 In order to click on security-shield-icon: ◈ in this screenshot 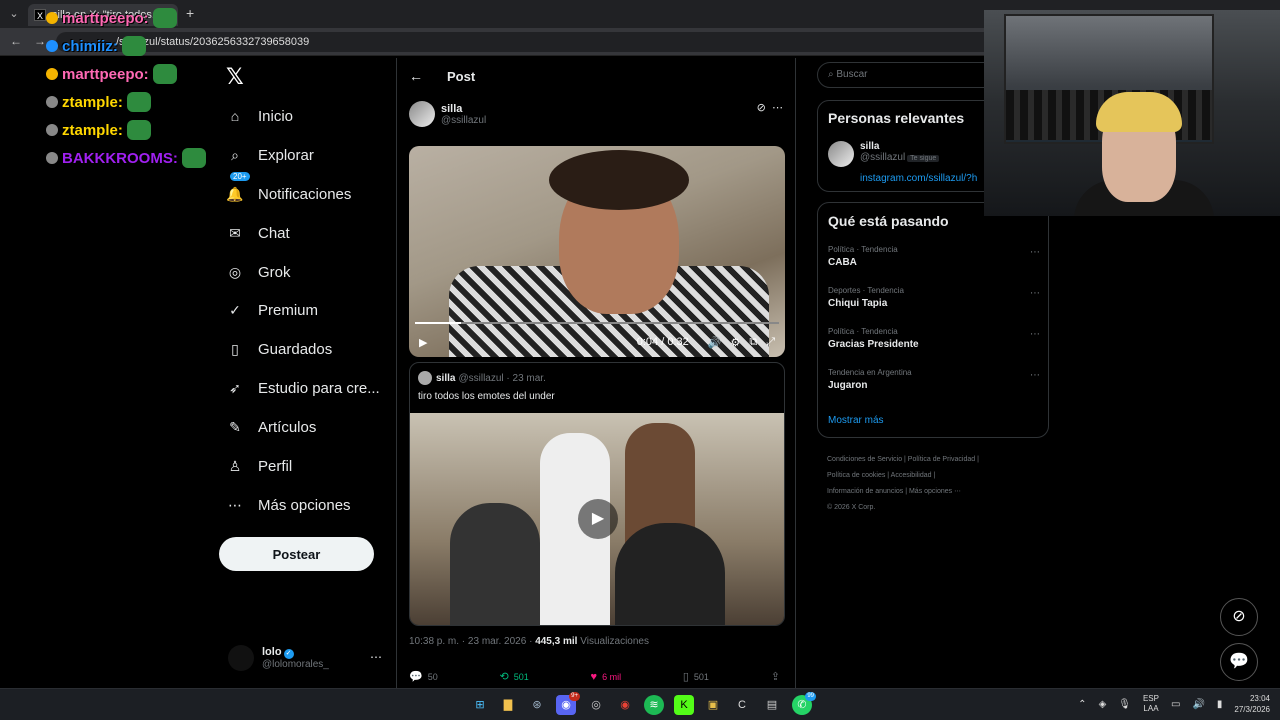, I will do `click(1103, 704)`.